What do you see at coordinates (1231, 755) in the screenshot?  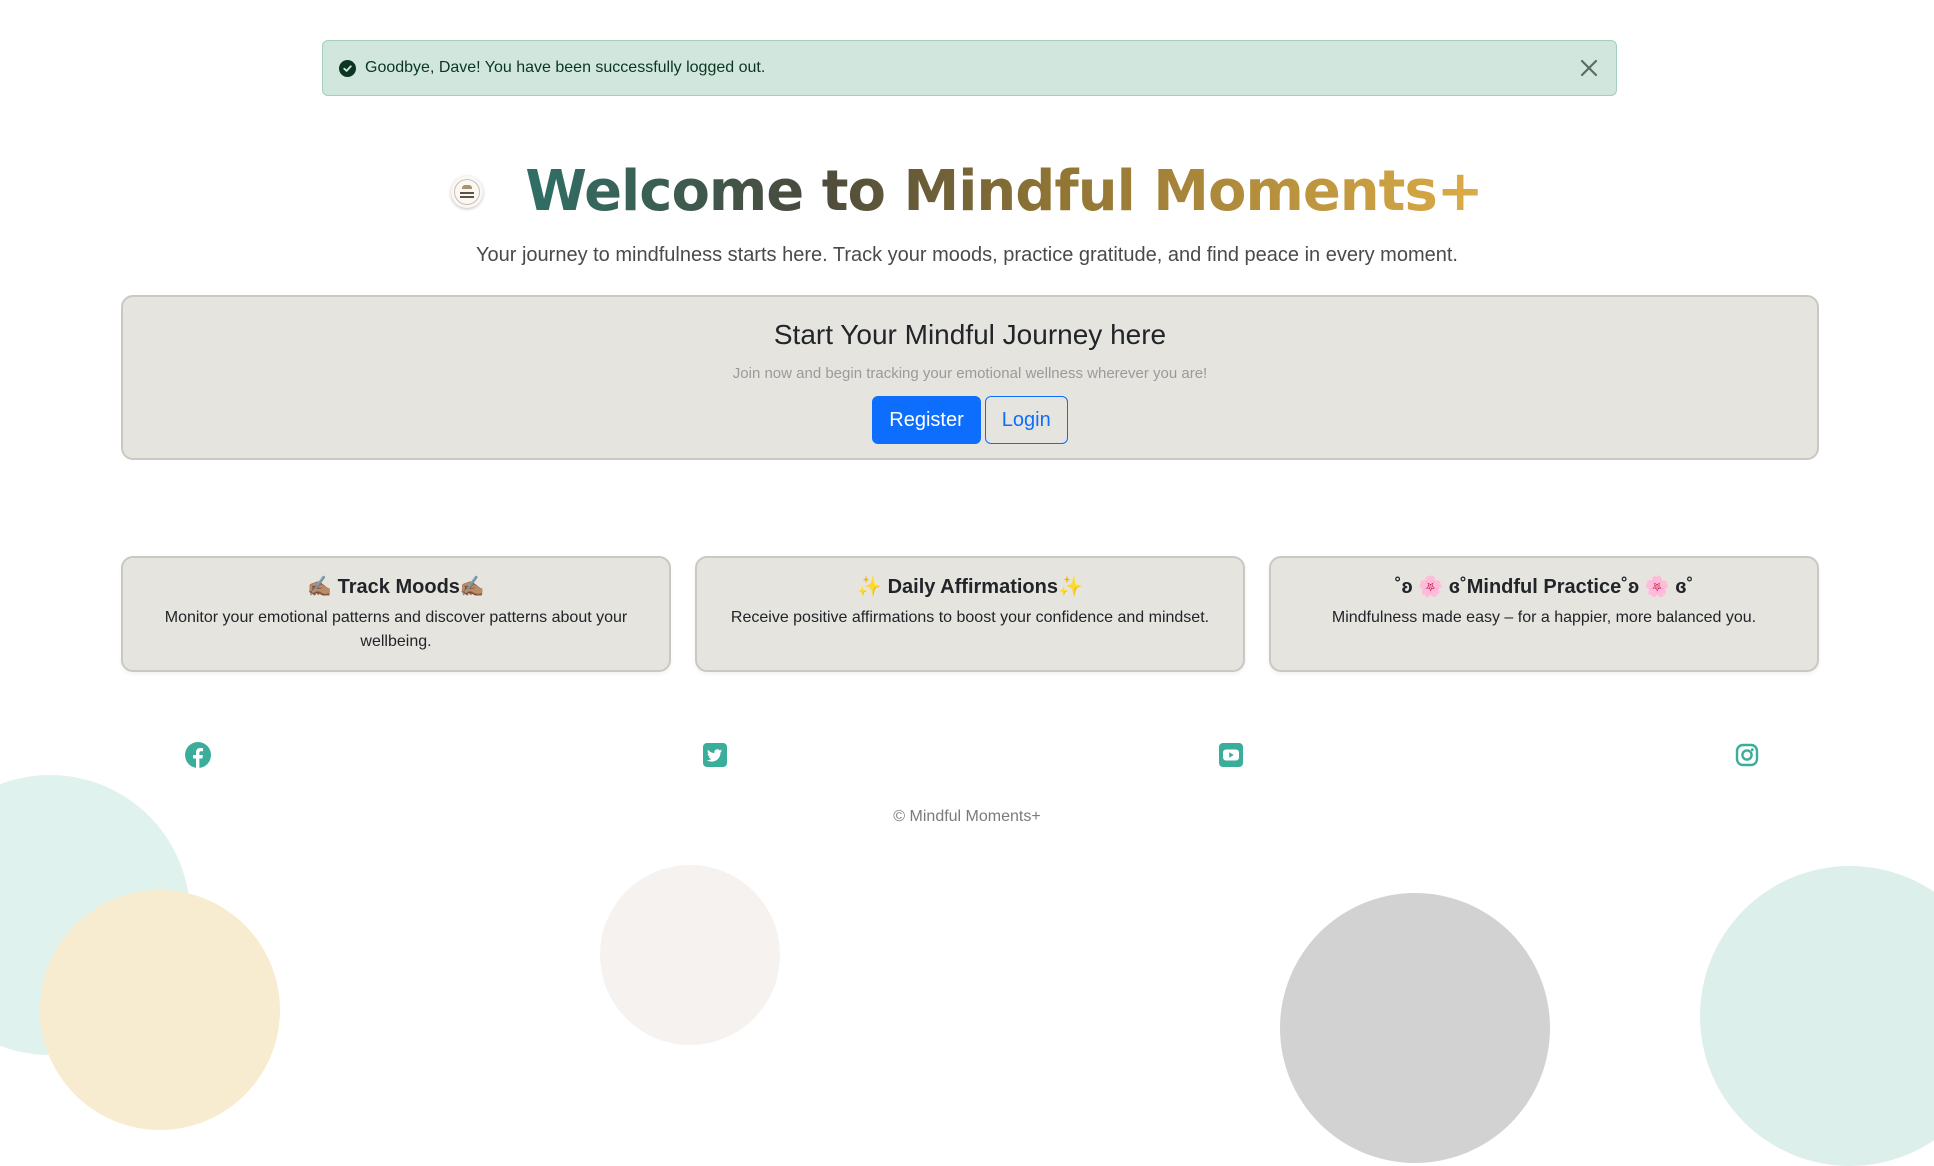 I see `youtube-icon` at bounding box center [1231, 755].